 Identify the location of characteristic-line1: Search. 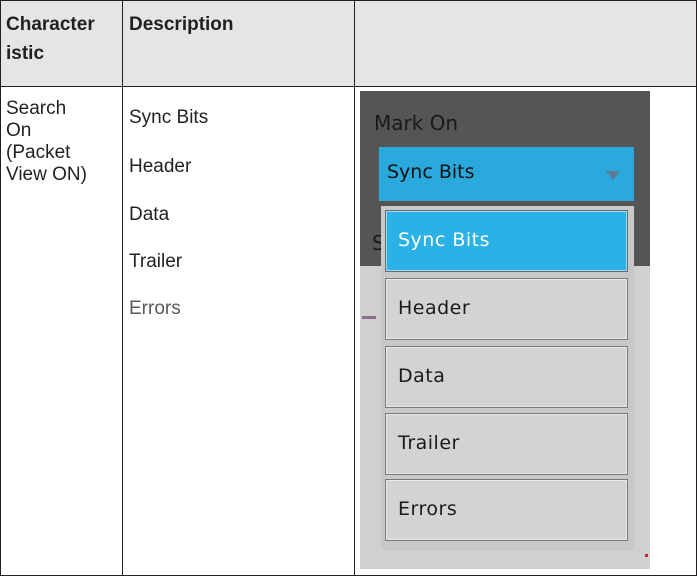
(36, 108).